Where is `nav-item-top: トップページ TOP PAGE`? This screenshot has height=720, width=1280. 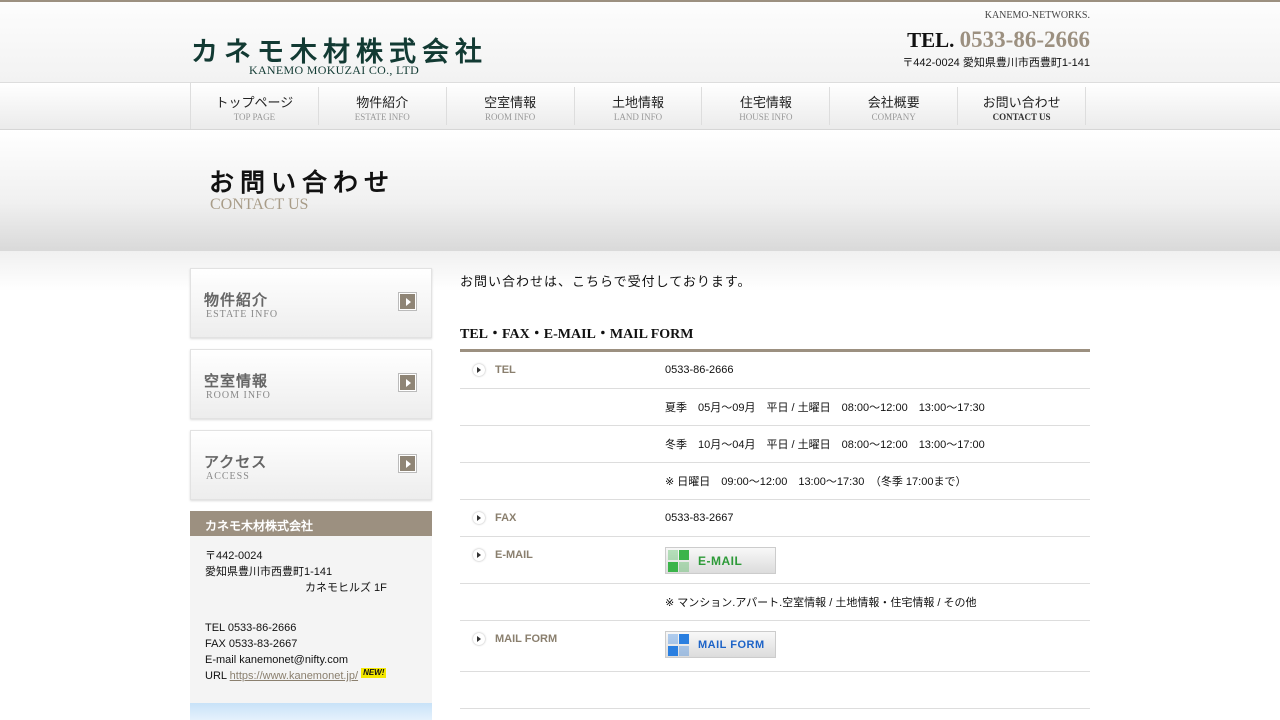
nav-item-top: トップページ TOP PAGE is located at coordinates (255, 106).